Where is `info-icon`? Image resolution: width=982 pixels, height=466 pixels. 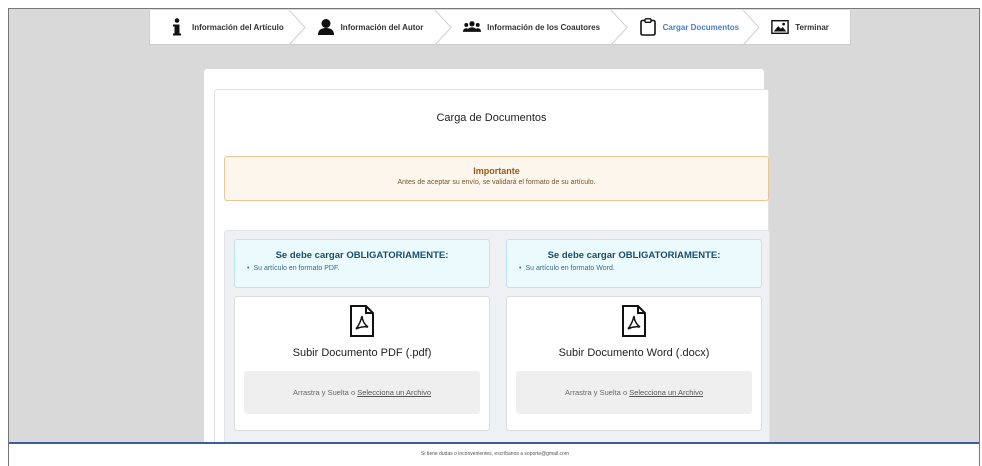
info-icon is located at coordinates (177, 27).